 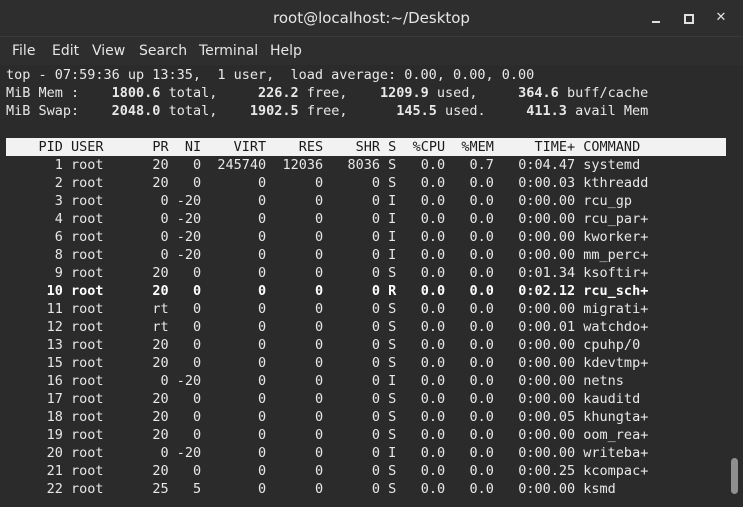 What do you see at coordinates (104, 147) in the screenshot?
I see `col-header-user: USER` at bounding box center [104, 147].